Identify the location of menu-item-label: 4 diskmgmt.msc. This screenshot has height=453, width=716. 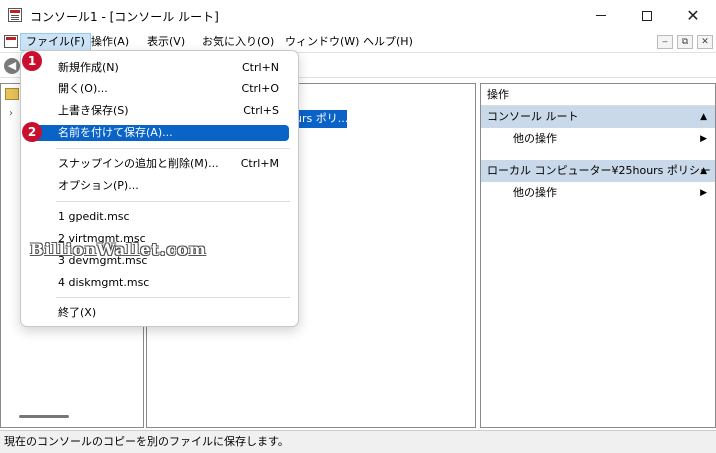
(104, 282).